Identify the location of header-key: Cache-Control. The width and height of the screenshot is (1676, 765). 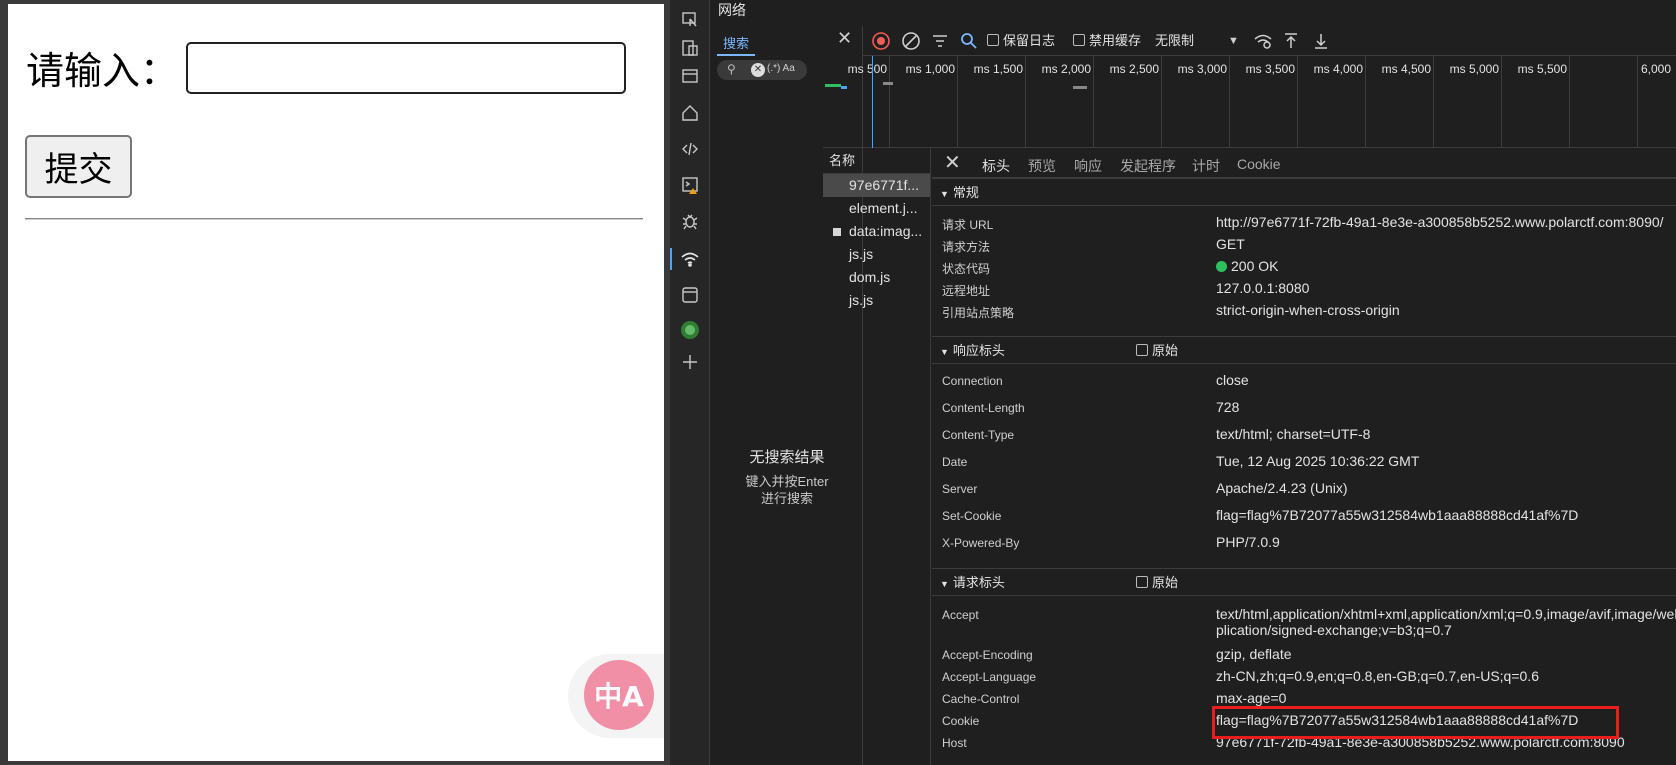
(981, 699).